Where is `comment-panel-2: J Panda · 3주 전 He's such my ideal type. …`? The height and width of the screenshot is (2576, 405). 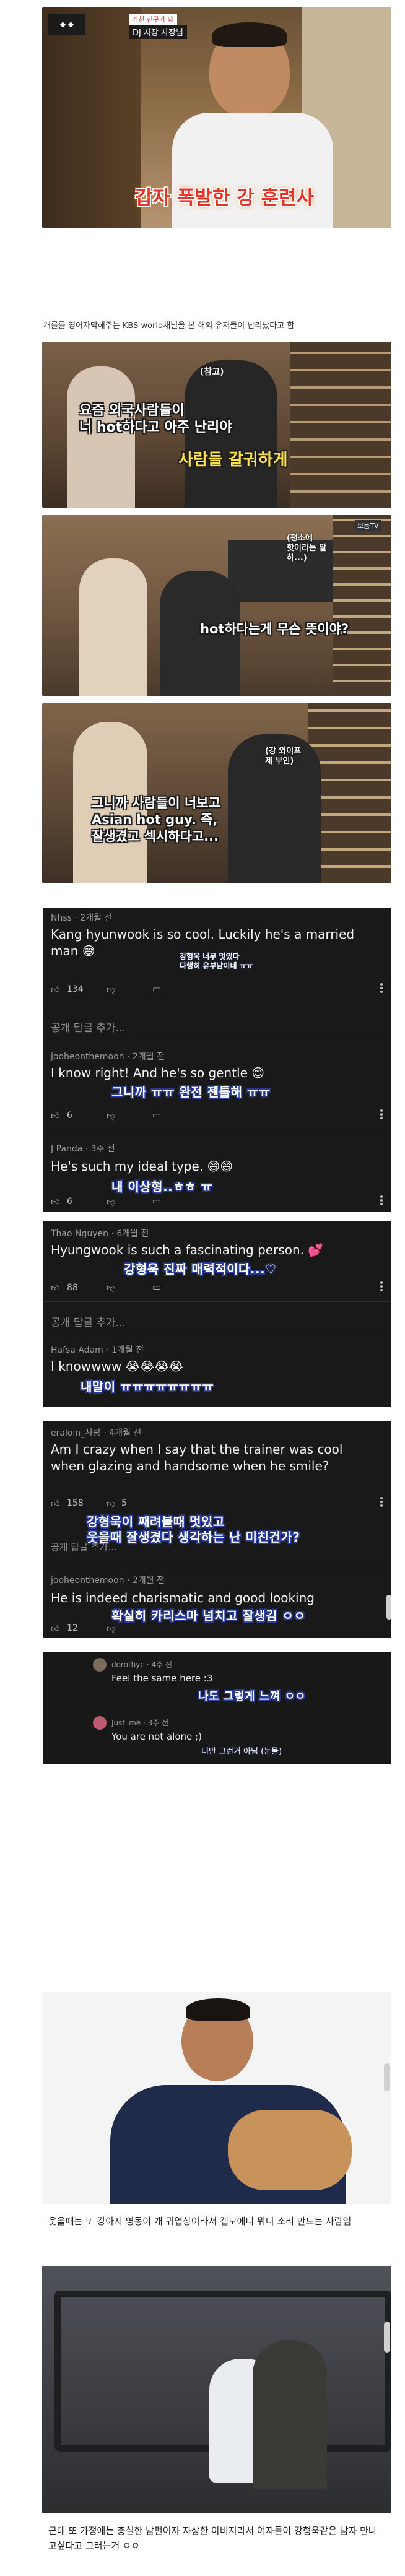
comment-panel-2: J Panda · 3주 전 He's such my ideal type. … is located at coordinates (217, 1172).